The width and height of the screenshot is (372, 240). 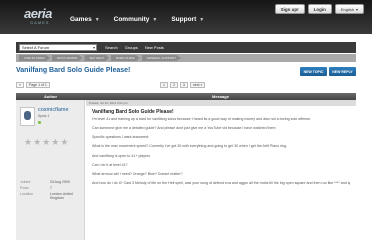 What do you see at coordinates (53, 110) in the screenshot?
I see `author-name: cosmicflame` at bounding box center [53, 110].